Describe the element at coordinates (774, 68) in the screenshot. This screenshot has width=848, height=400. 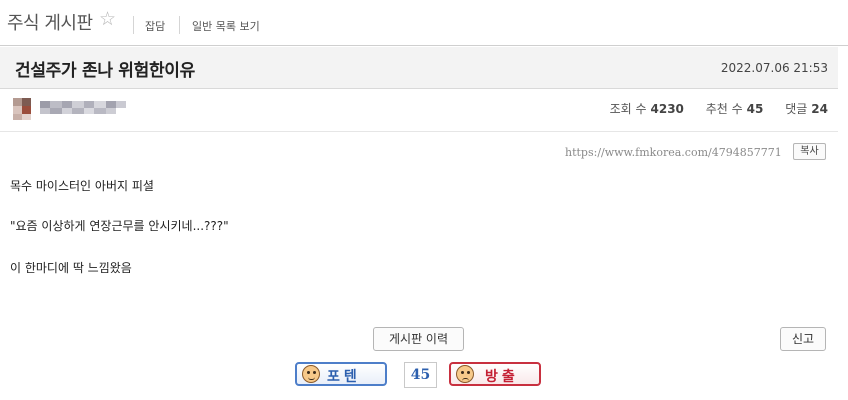
I see `post-date: 2022.07.06 21:53` at that location.